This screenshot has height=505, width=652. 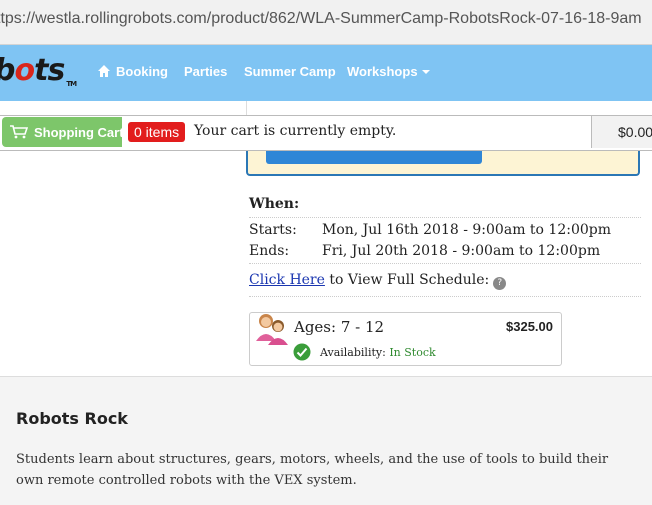 I want to click on nav-parties: Parties, so click(x=205, y=71).